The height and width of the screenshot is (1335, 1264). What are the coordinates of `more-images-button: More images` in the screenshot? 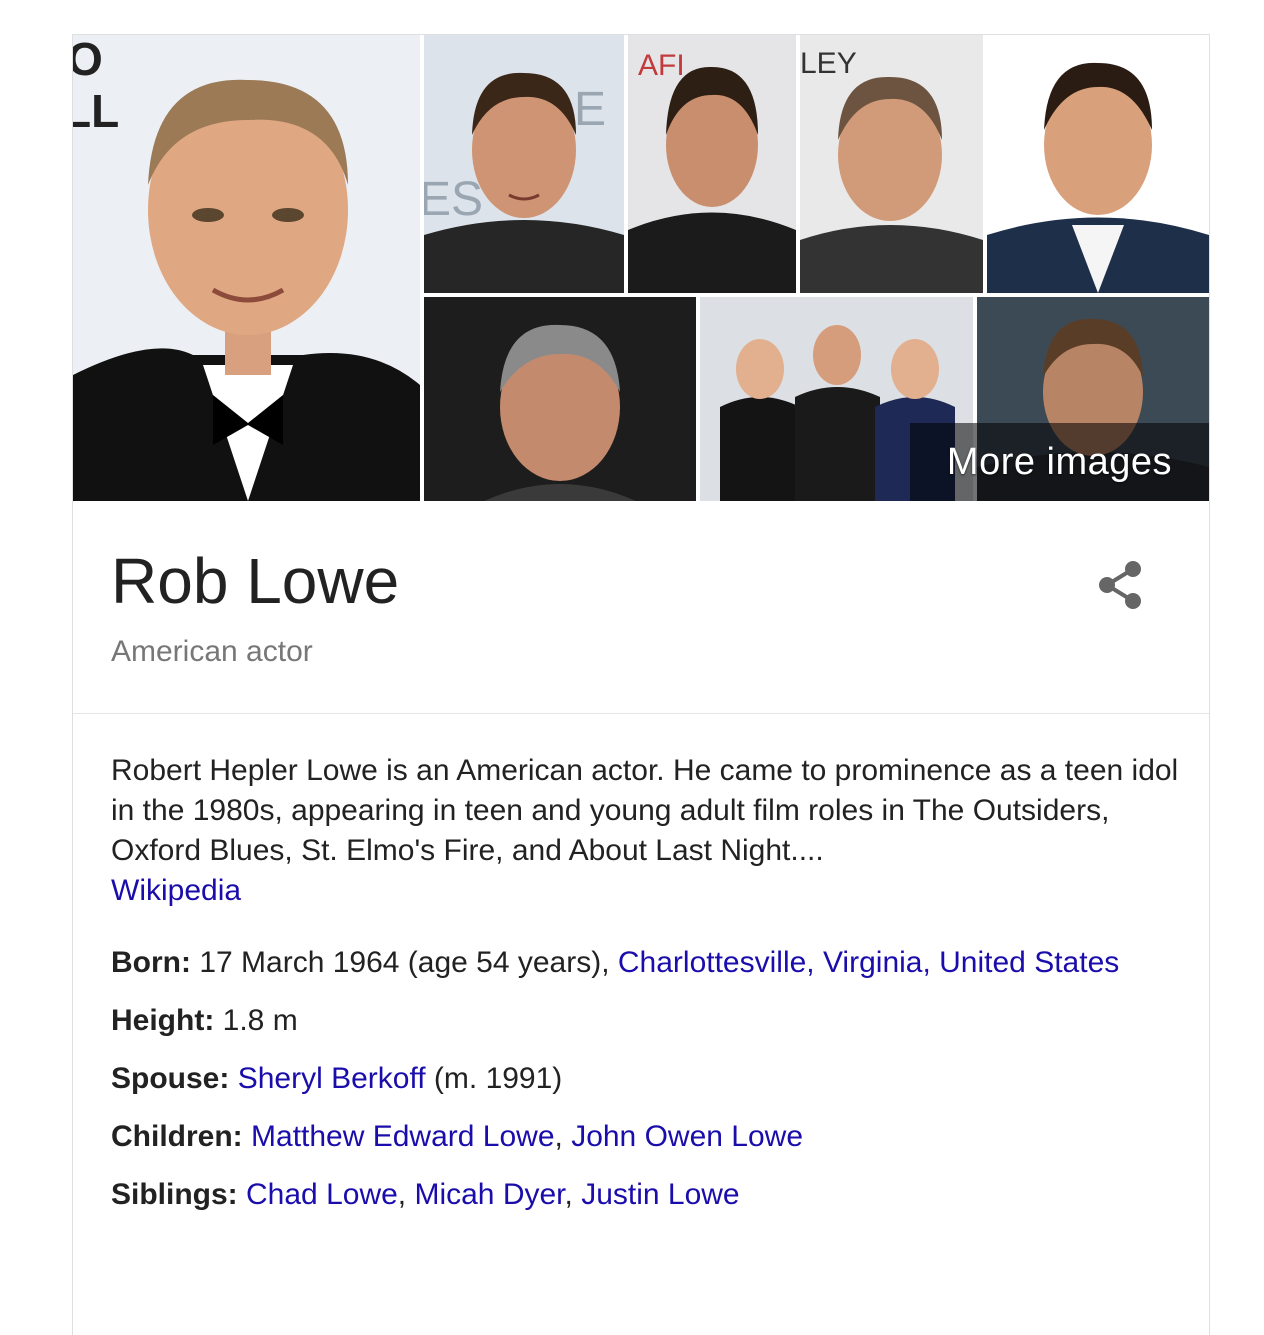 It's located at (1059, 462).